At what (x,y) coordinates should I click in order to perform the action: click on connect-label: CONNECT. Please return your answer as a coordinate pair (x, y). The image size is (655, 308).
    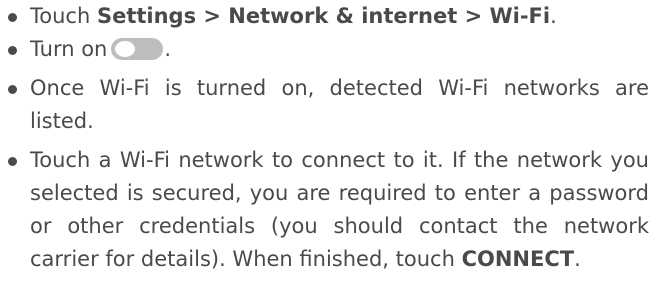
    Looking at the image, I should click on (518, 259).